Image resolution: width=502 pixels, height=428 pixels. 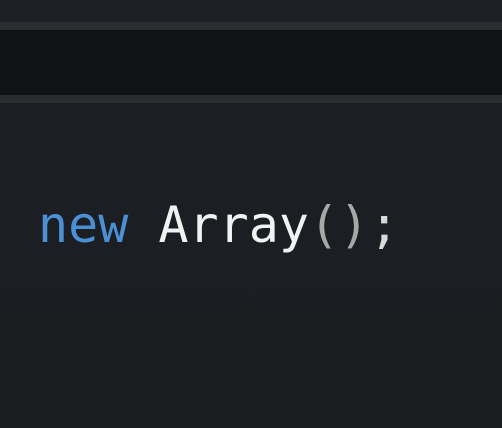 I want to click on parens-token: (), so click(x=339, y=225).